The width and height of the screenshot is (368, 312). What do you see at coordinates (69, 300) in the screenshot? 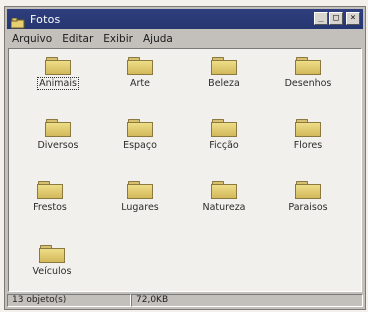
I see `status-count: 13 objeto(s)` at bounding box center [69, 300].